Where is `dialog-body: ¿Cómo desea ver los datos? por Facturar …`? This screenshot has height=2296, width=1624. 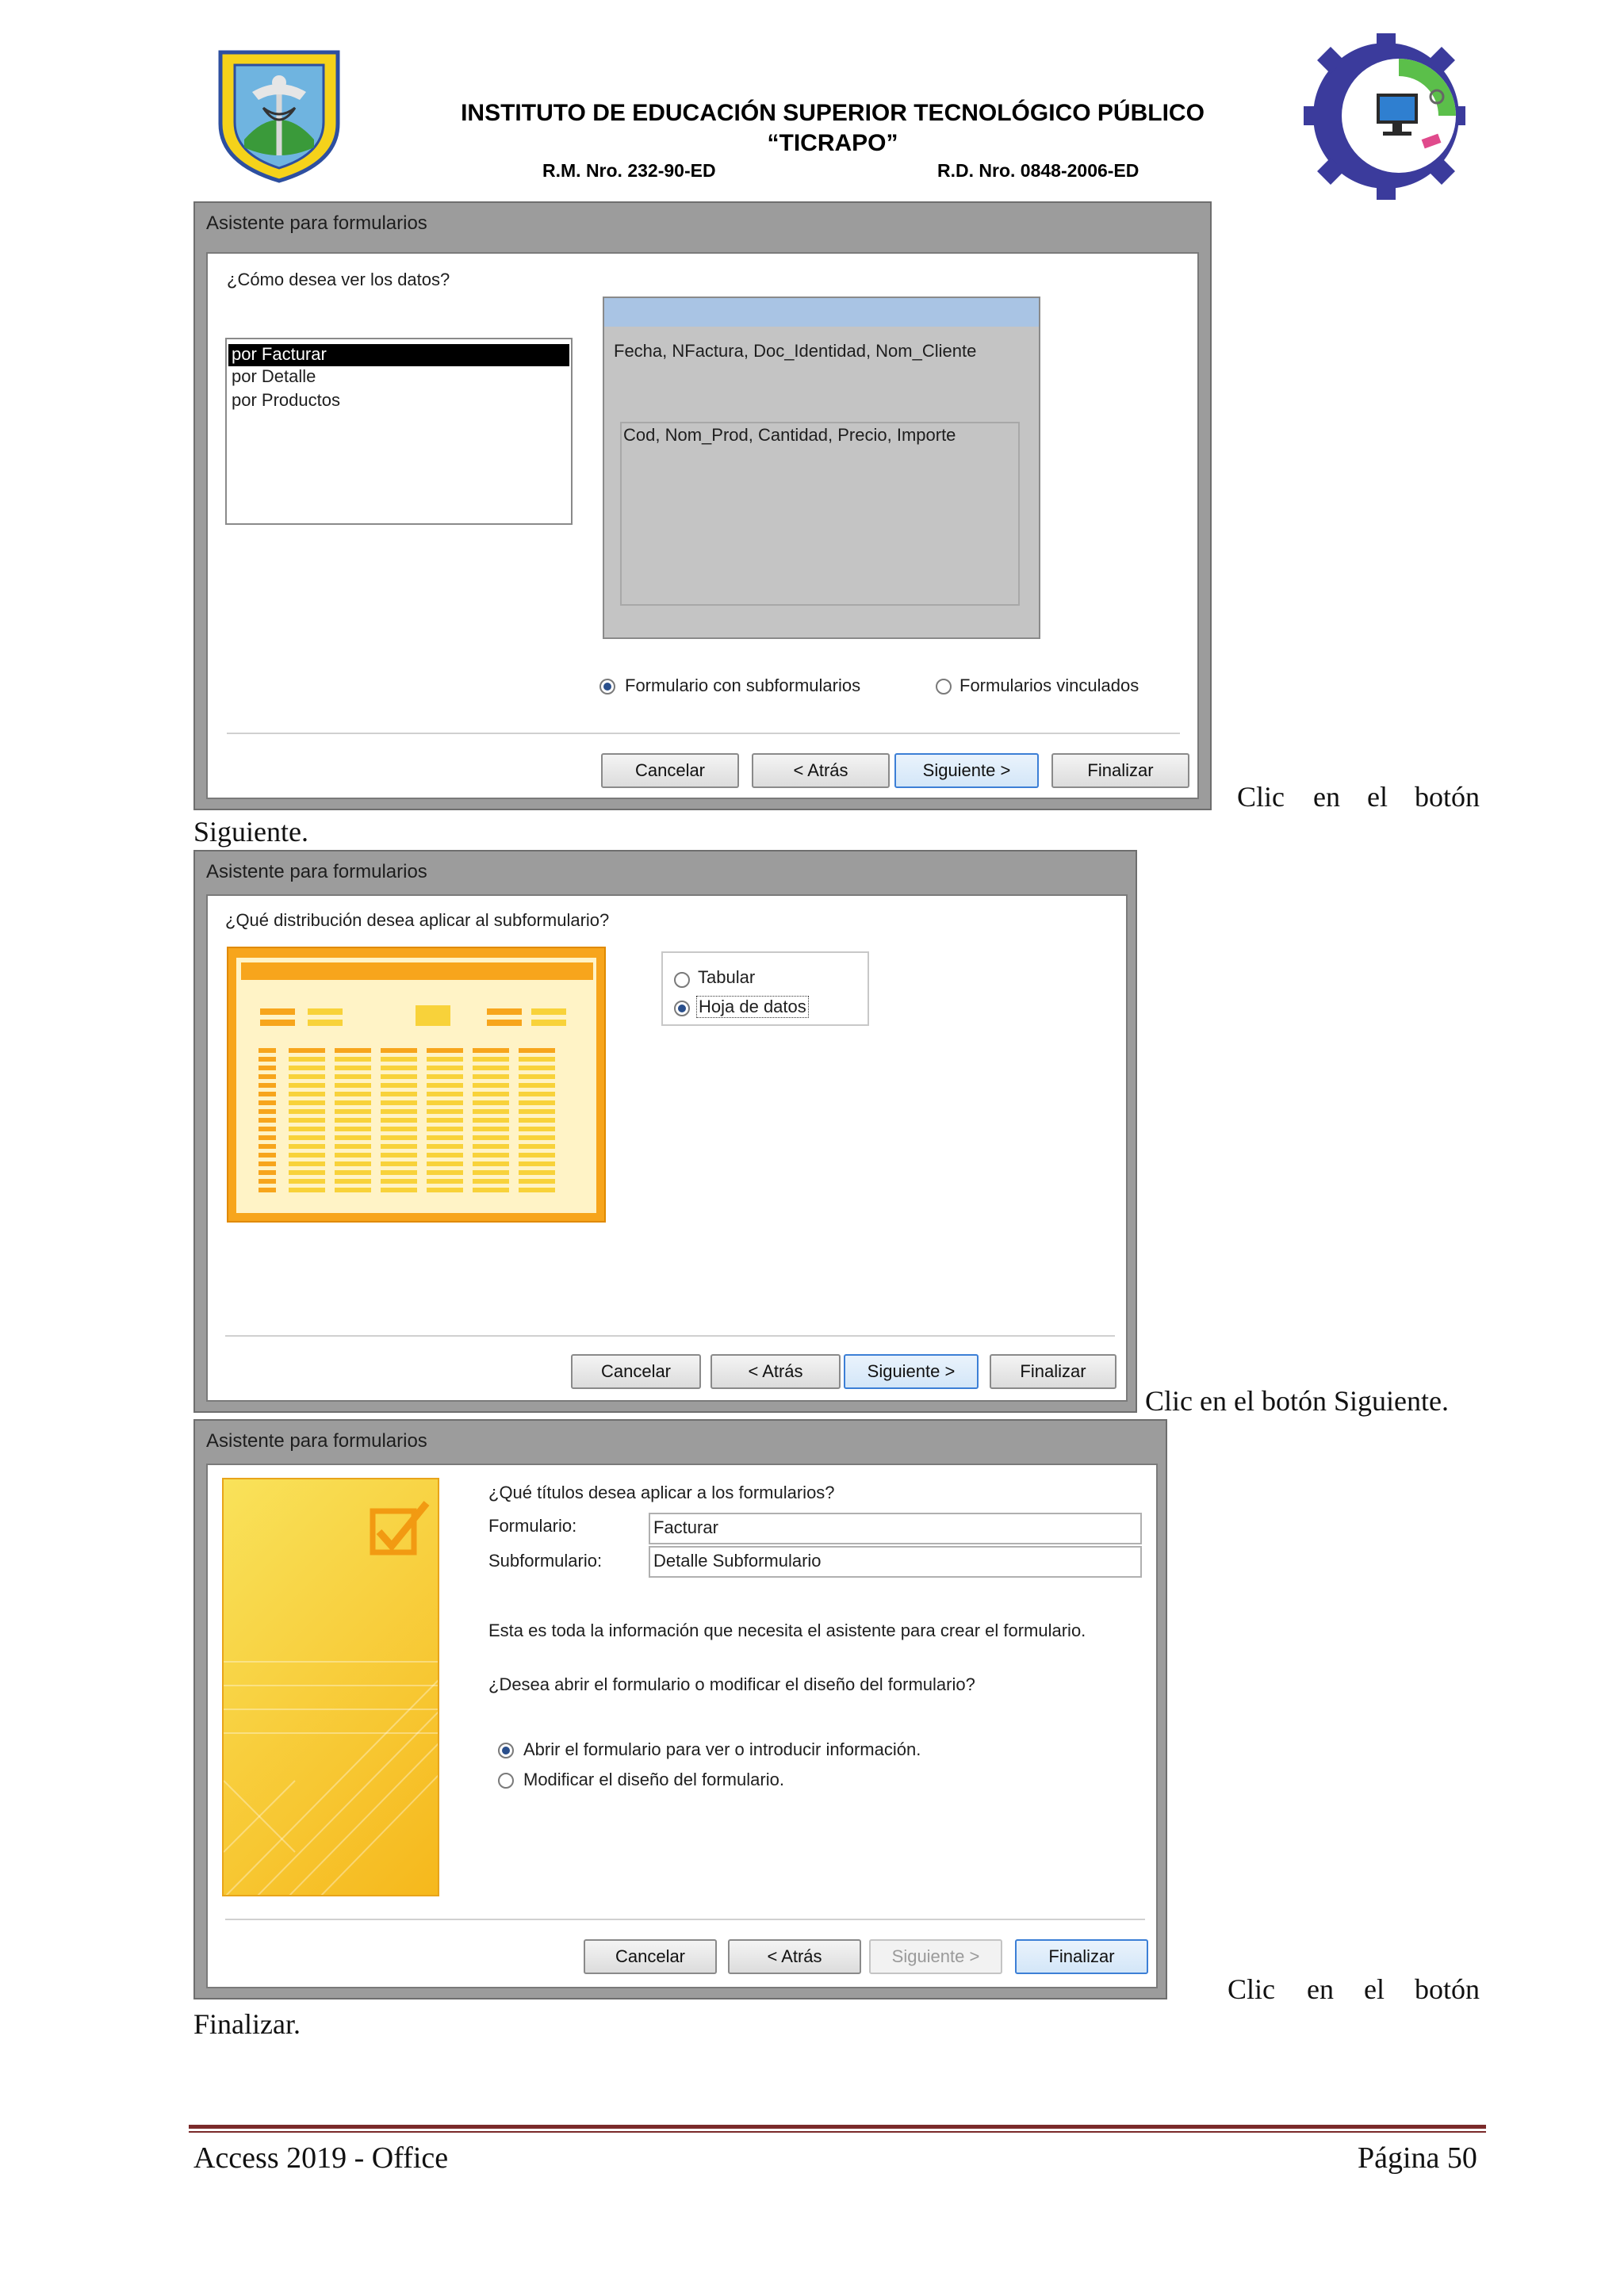 dialog-body: ¿Cómo desea ver los datos? por Facturar … is located at coordinates (702, 525).